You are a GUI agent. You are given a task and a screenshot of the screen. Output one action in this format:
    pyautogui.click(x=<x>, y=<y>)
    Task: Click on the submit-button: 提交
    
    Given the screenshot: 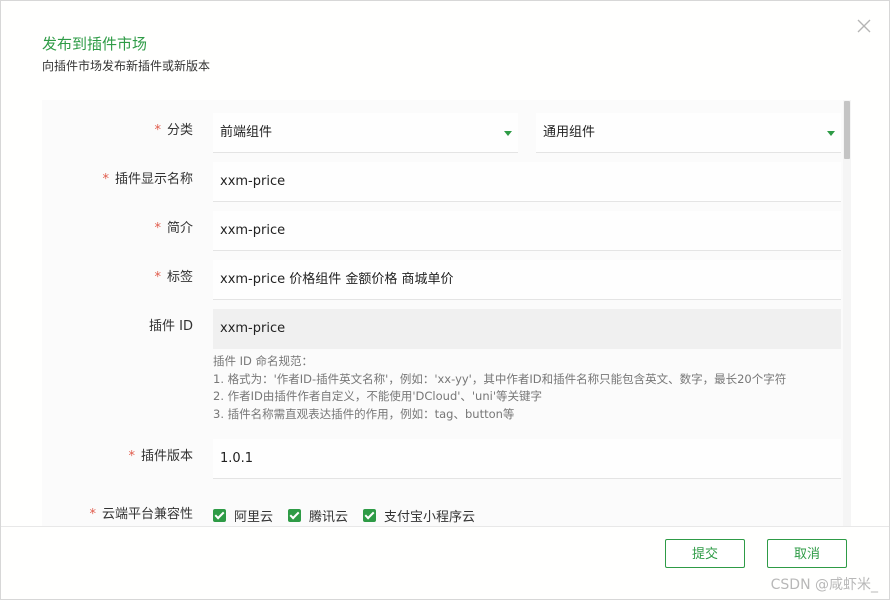 What is the action you would take?
    pyautogui.click(x=705, y=553)
    